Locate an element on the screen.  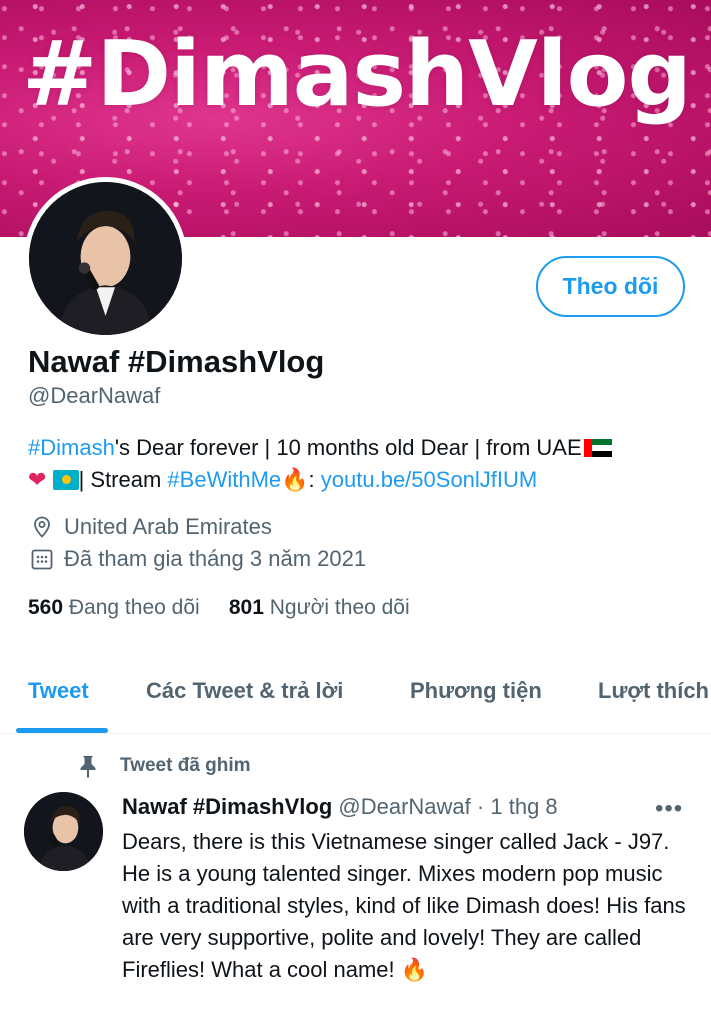
kazakhstan-flag-icon is located at coordinates (65, 480).